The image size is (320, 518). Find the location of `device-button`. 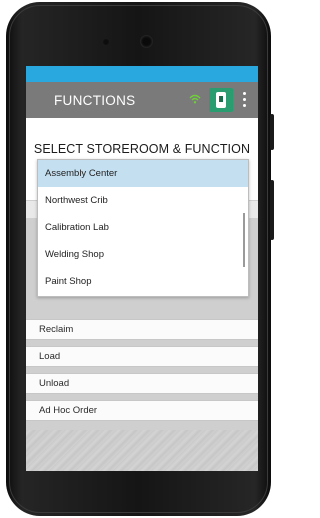

device-button is located at coordinates (221, 100).